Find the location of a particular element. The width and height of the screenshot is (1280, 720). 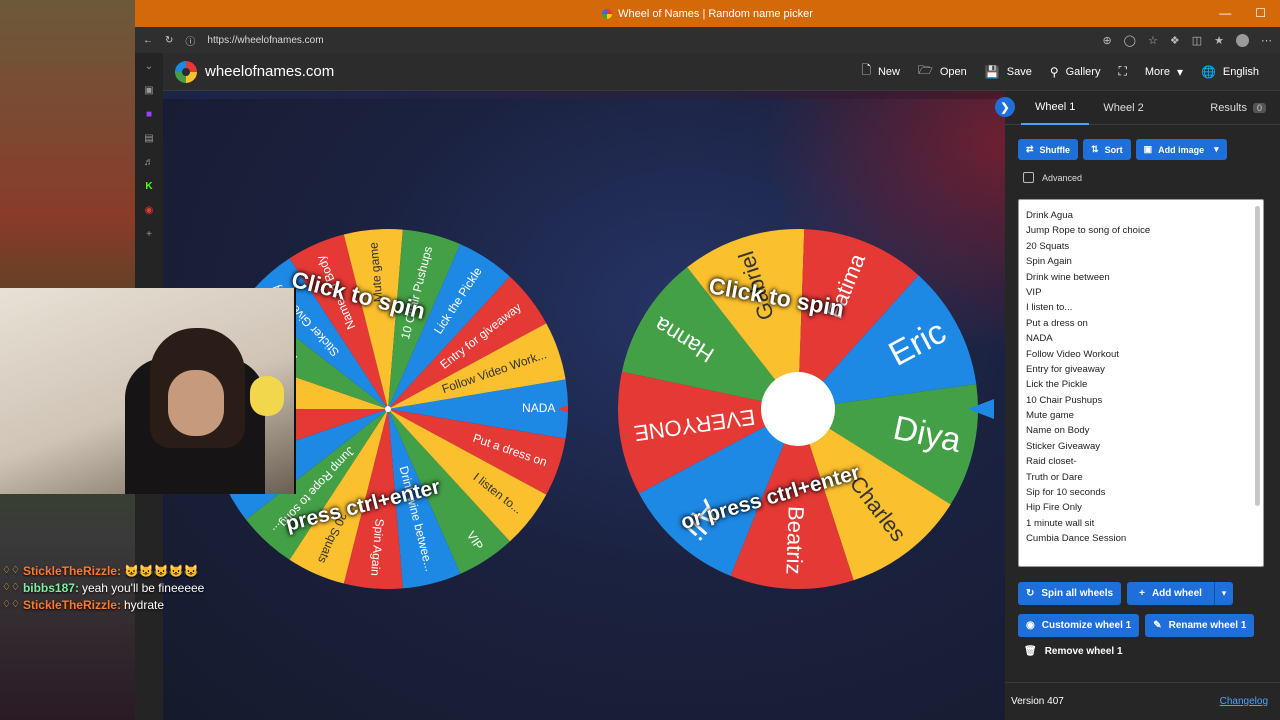

entry-item: Lick the Pickle is located at coordinates (1141, 384).